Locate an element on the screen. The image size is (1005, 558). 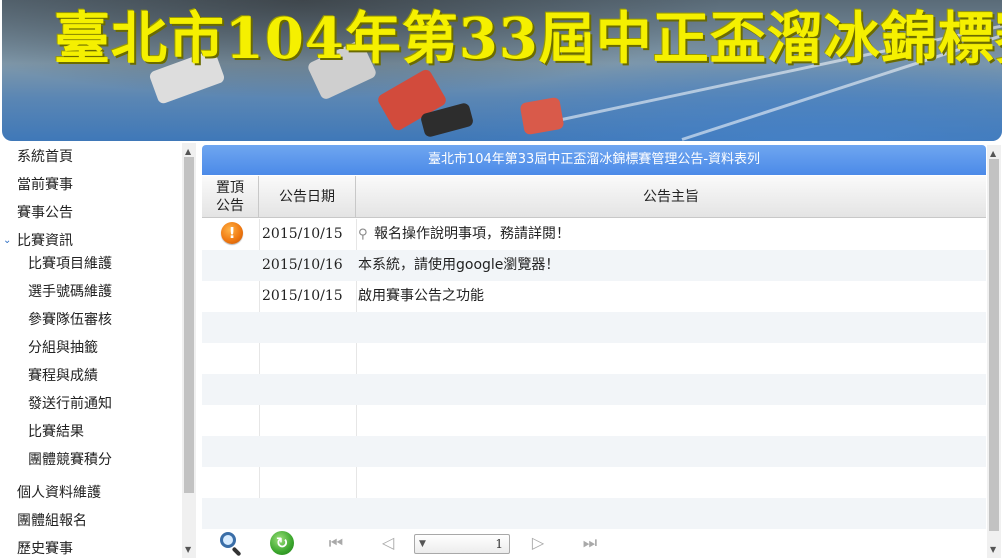
grid-pager: ↻ ⏮ ◁ ▼ 1 ▷ ⏭ is located at coordinates (594, 543).